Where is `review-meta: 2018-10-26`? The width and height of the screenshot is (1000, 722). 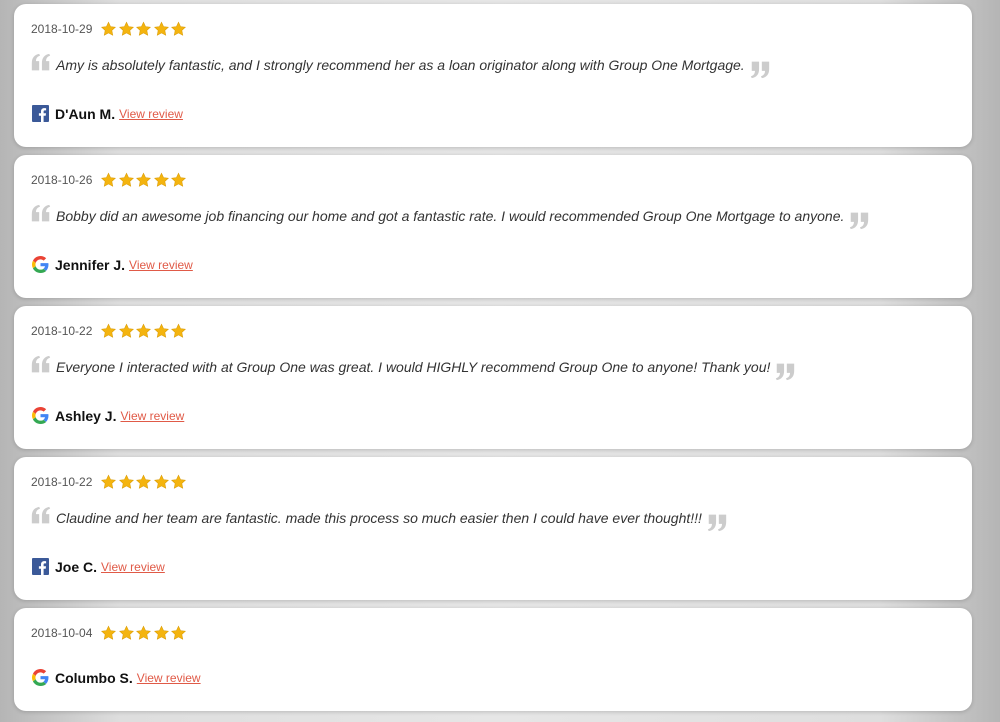
review-meta: 2018-10-26 is located at coordinates (109, 180).